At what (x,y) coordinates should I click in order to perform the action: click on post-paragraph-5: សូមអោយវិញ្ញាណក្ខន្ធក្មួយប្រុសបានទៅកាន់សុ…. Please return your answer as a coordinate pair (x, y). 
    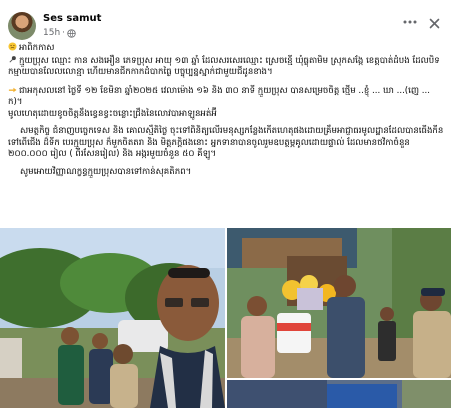
    Looking at the image, I should click on (226, 173).